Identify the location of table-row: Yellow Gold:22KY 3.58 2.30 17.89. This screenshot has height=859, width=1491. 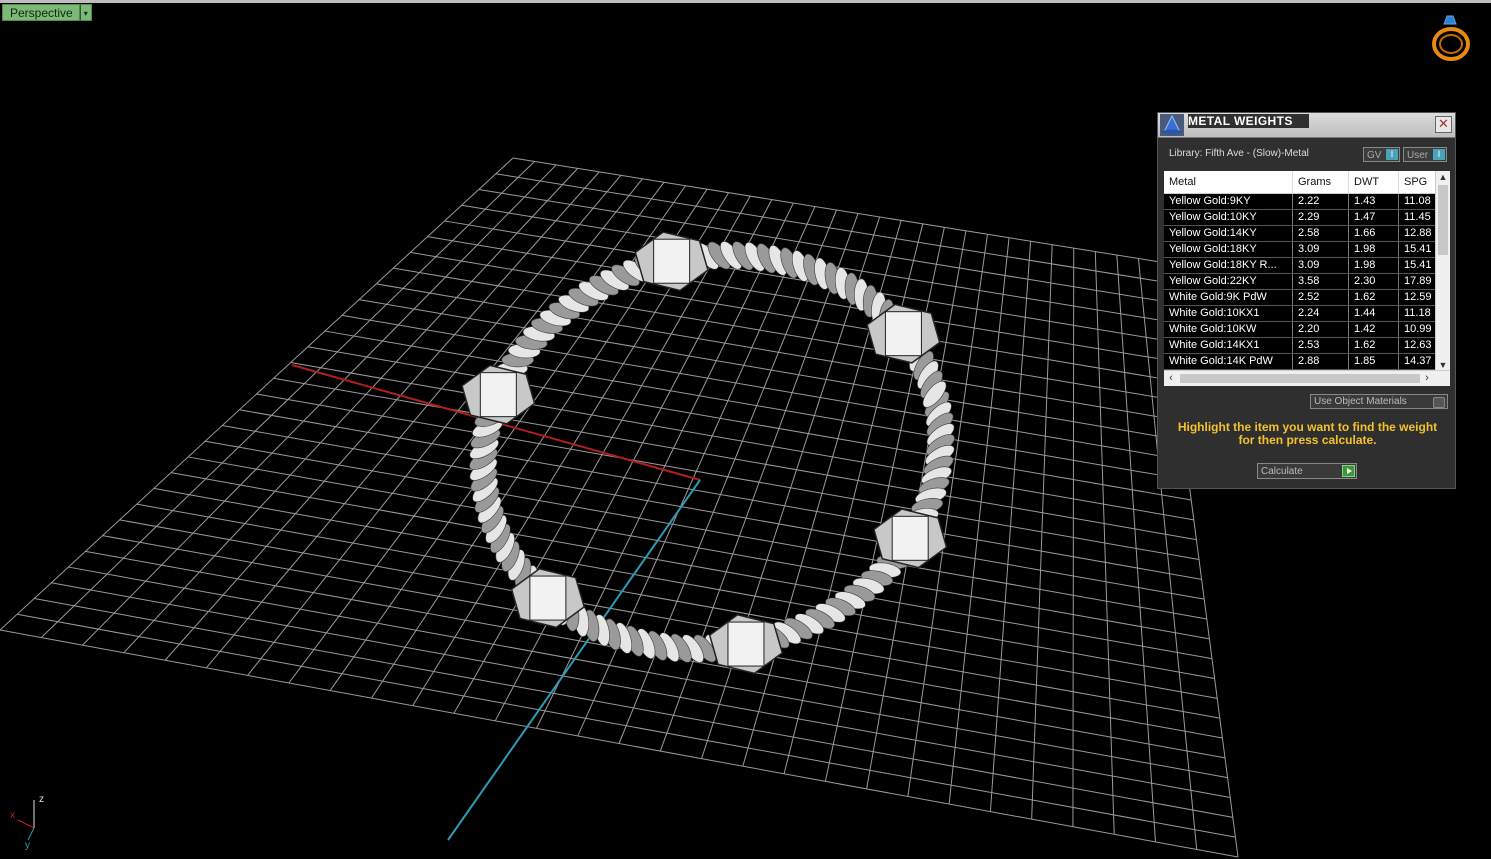
(1300, 282).